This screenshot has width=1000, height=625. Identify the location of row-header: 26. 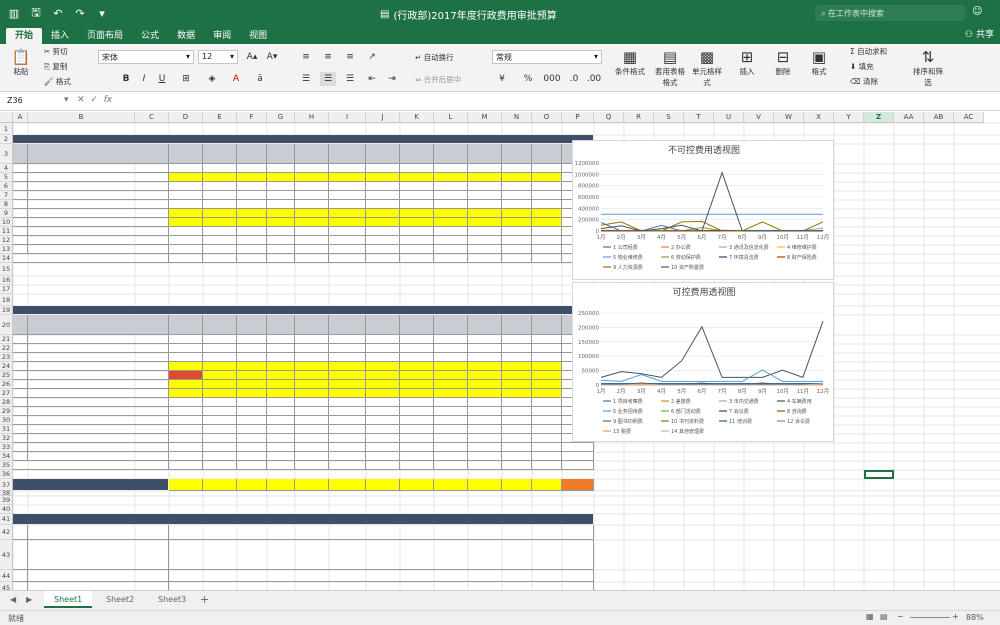
(6, 384).